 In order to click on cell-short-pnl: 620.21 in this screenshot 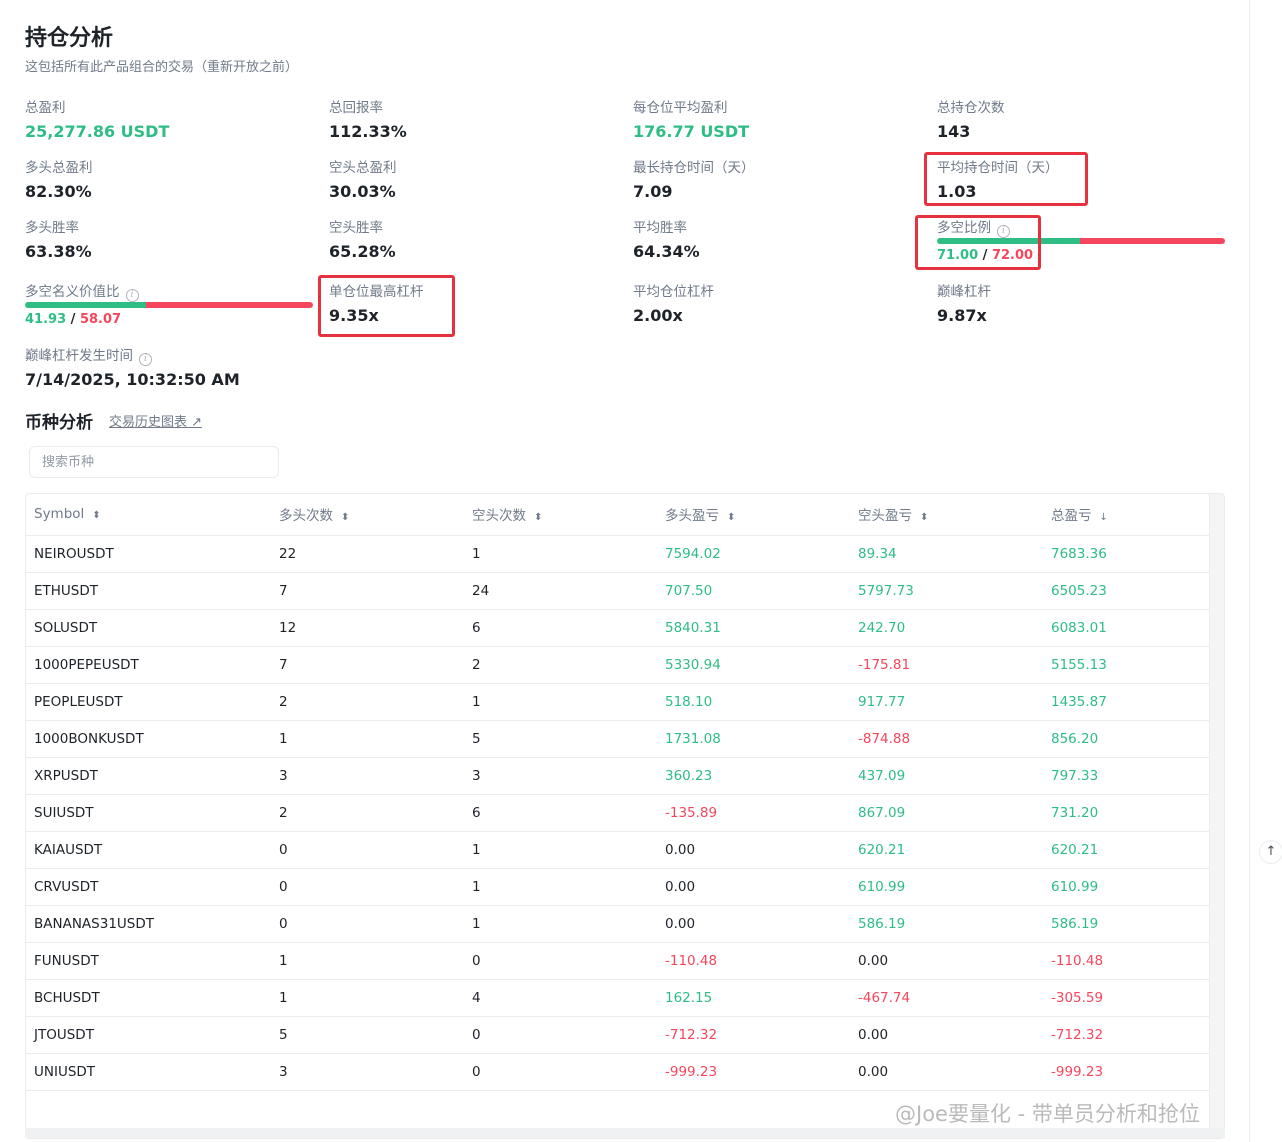, I will do `click(946, 850)`.